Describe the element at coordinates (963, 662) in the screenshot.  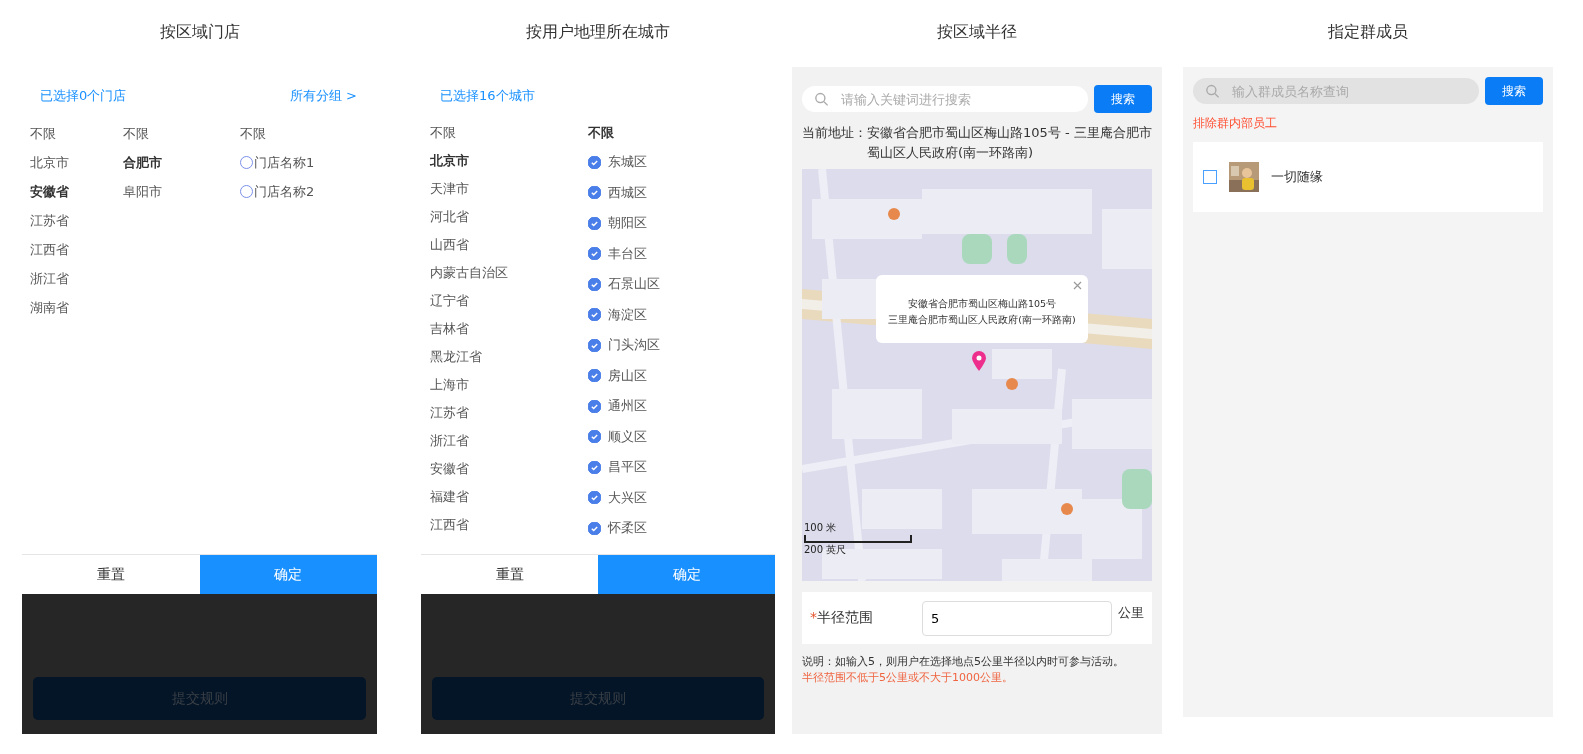
I see `note-text: 说明：如输入5，则用户在选择地点5公里半径以内时可参与活动。` at that location.